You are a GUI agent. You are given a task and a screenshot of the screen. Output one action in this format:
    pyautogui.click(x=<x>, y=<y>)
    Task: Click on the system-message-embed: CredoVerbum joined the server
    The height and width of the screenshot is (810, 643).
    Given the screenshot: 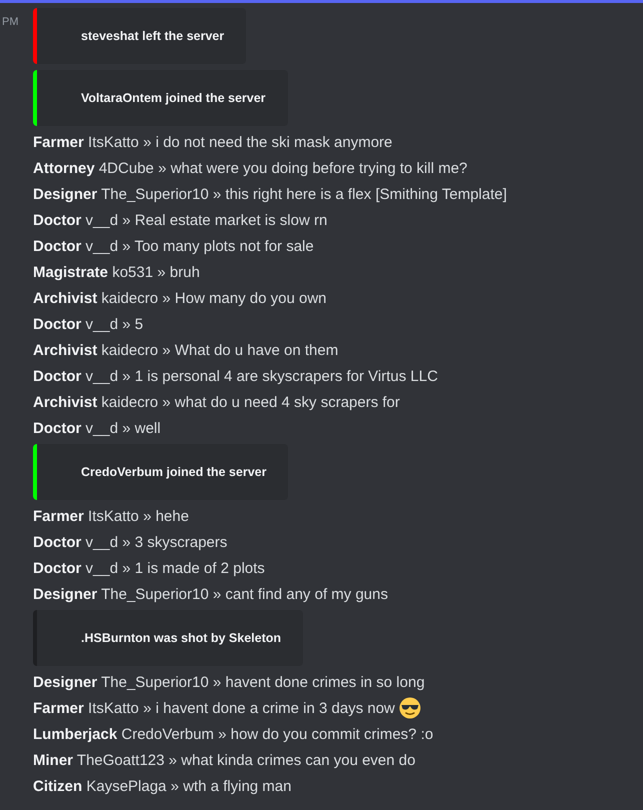 What is the action you would take?
    pyautogui.click(x=160, y=472)
    